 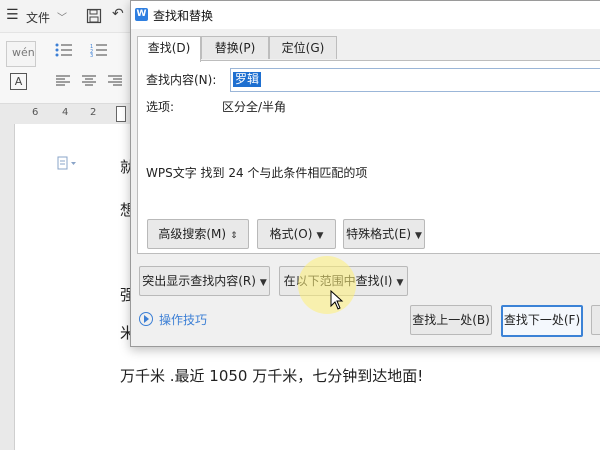 What do you see at coordinates (89, 81) in the screenshot?
I see `align-center-icon` at bounding box center [89, 81].